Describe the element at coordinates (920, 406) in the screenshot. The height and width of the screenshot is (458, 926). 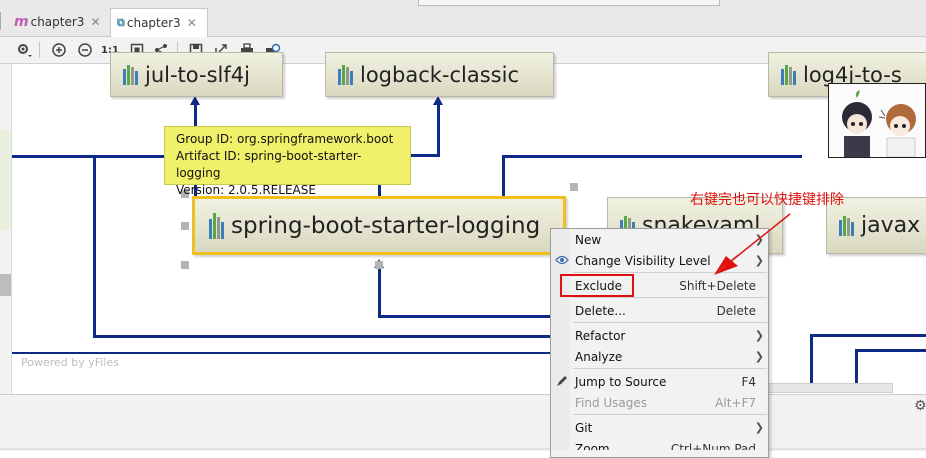
I see `gear-icon: ⚙` at that location.